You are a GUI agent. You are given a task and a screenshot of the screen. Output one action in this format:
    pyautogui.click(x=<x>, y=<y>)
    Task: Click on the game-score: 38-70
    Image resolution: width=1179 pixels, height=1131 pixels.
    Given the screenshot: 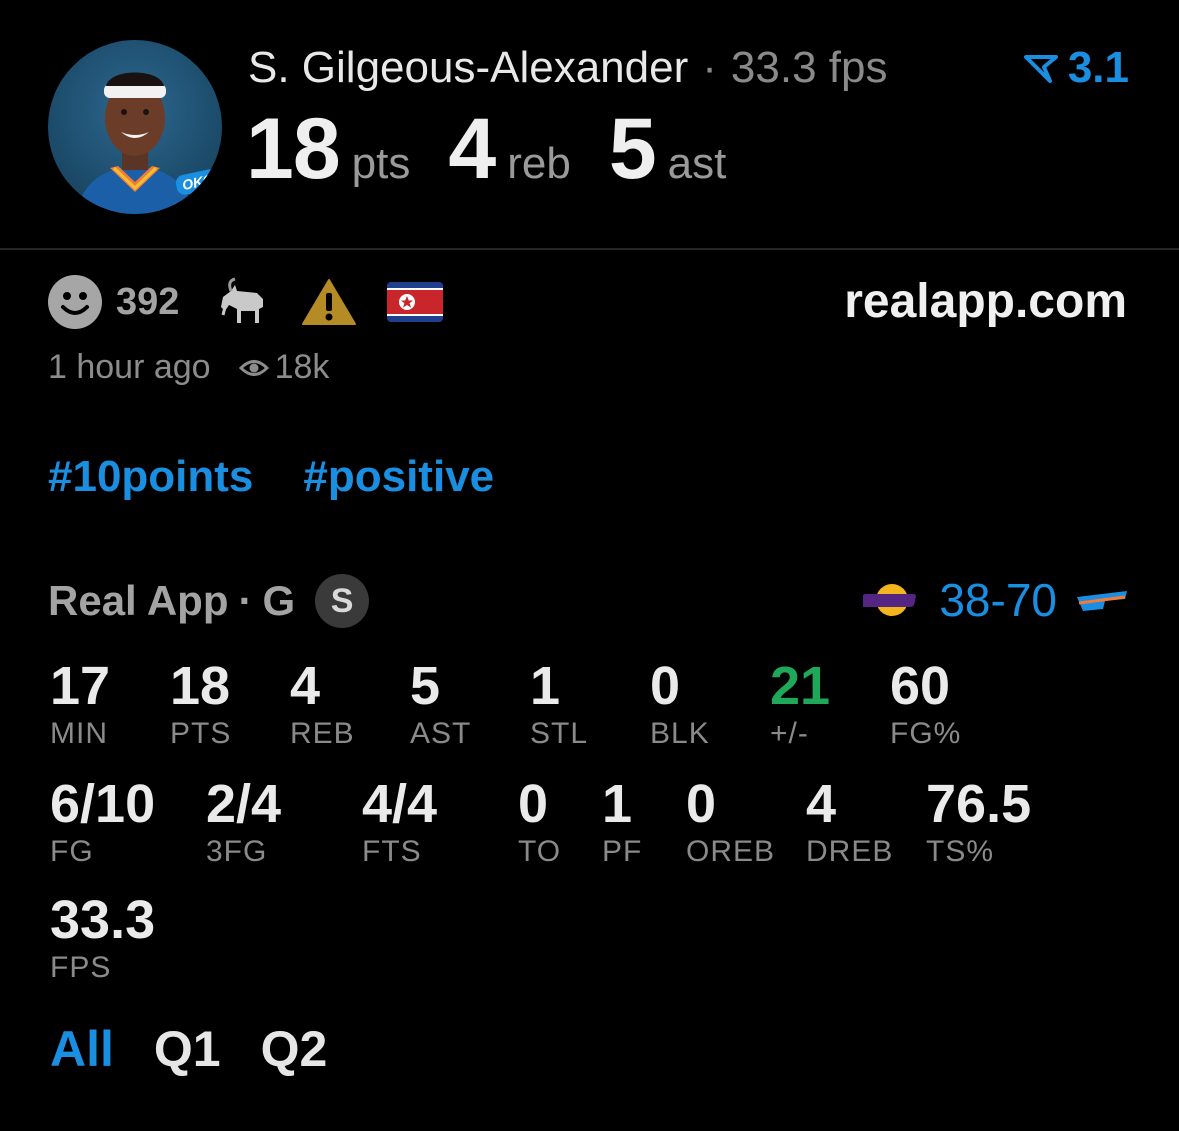 What is the action you would take?
    pyautogui.click(x=996, y=600)
    